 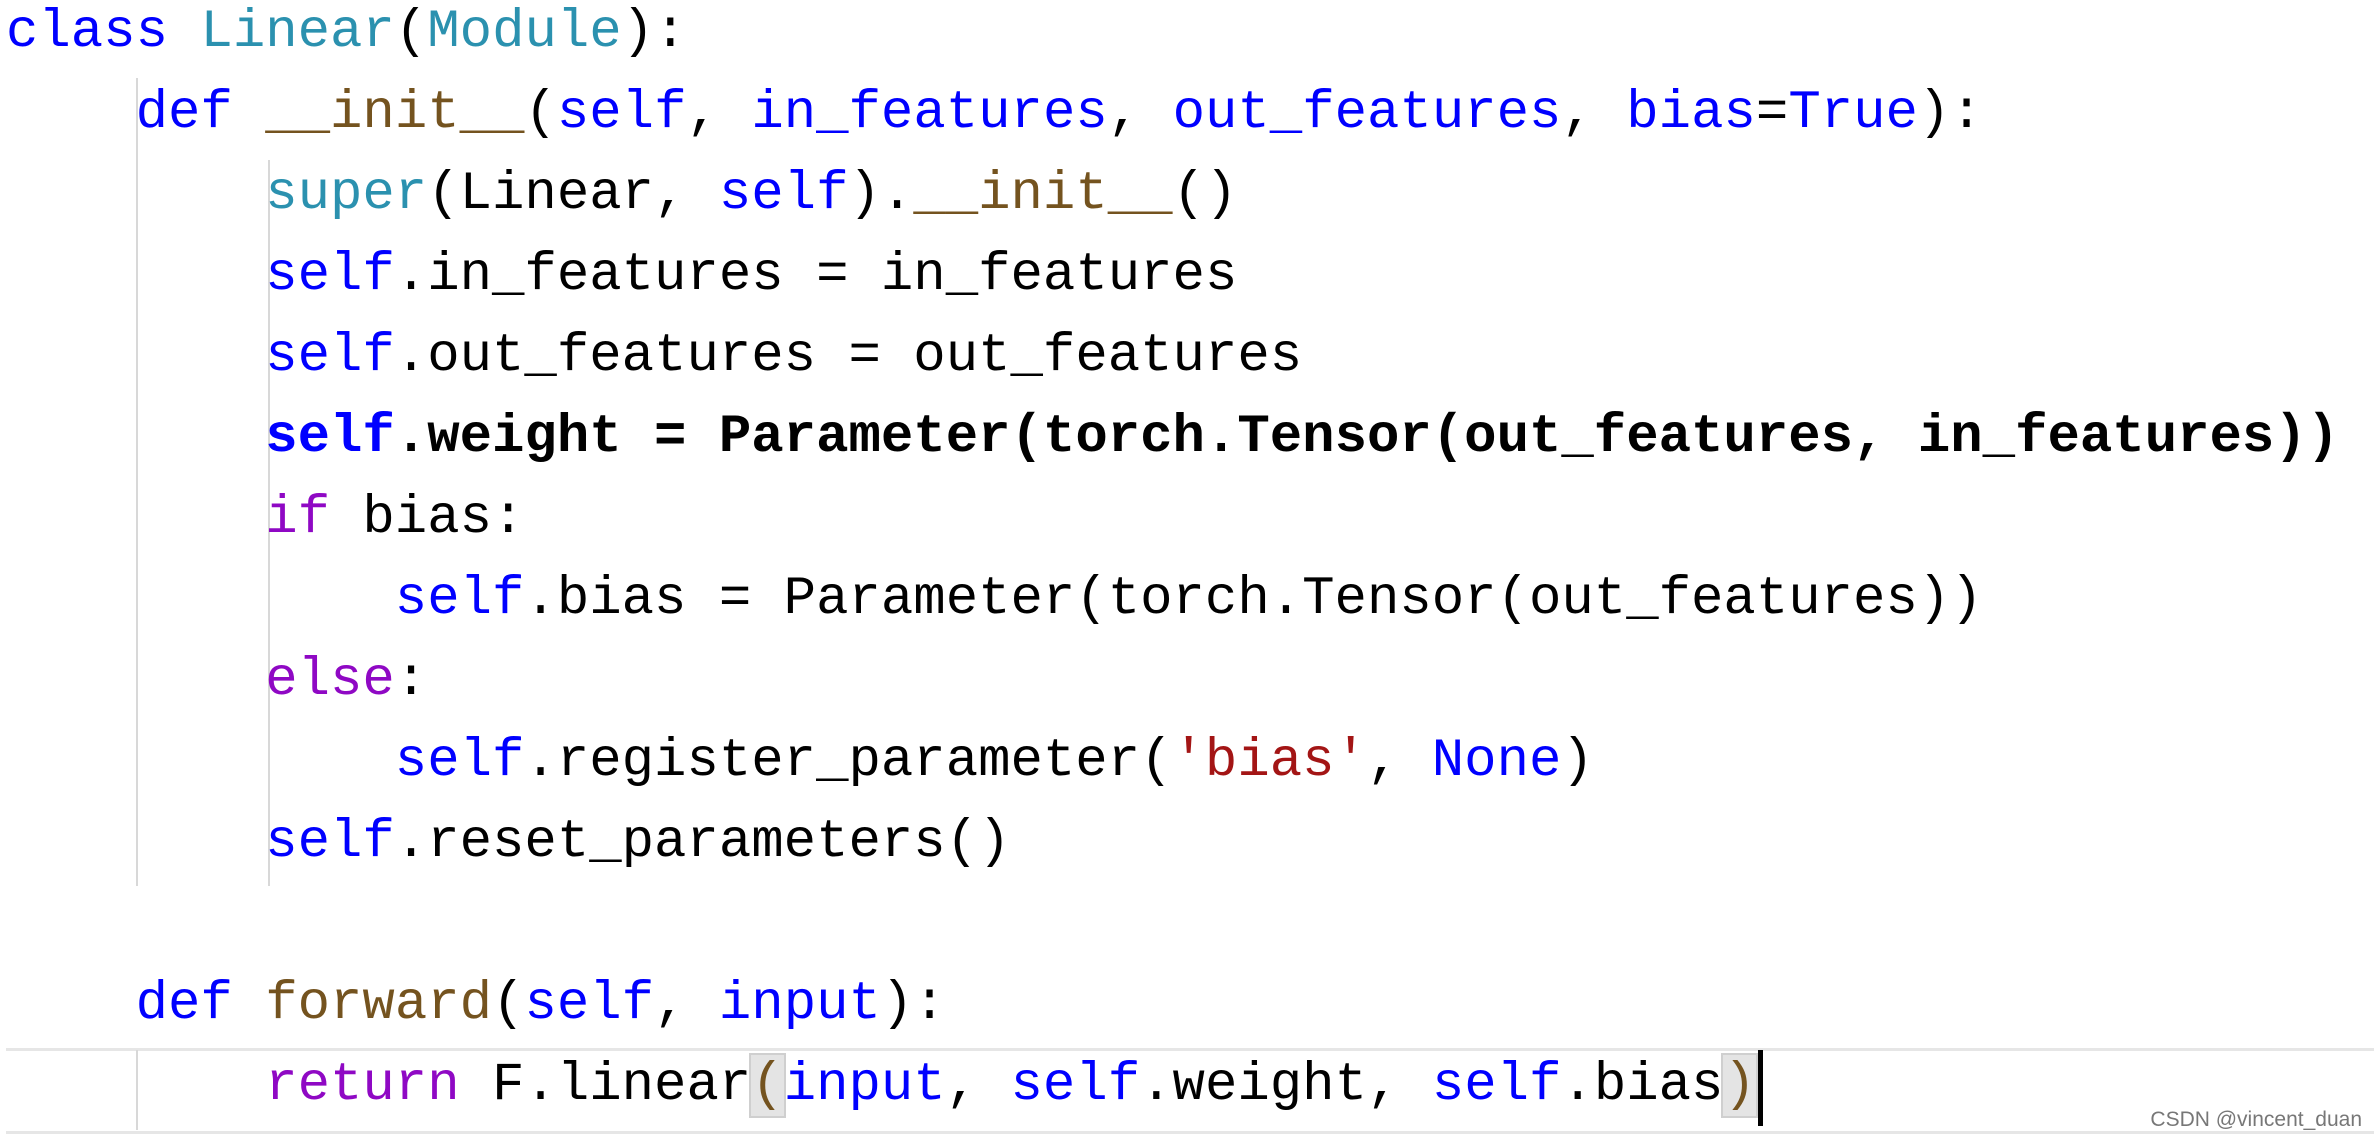 What do you see at coordinates (1853, 113) in the screenshot?
I see `code-token: True` at bounding box center [1853, 113].